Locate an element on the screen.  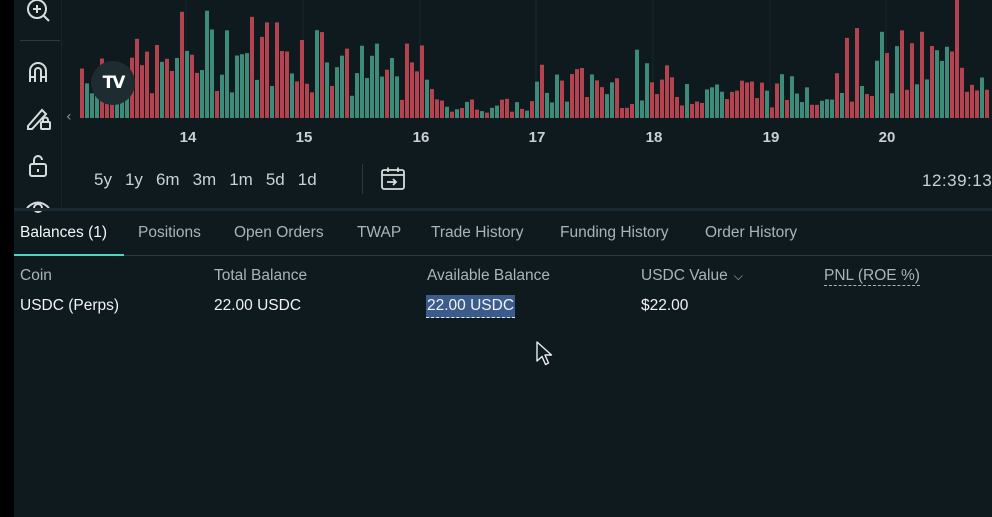
tab-order-history: Order History is located at coordinates (751, 233).